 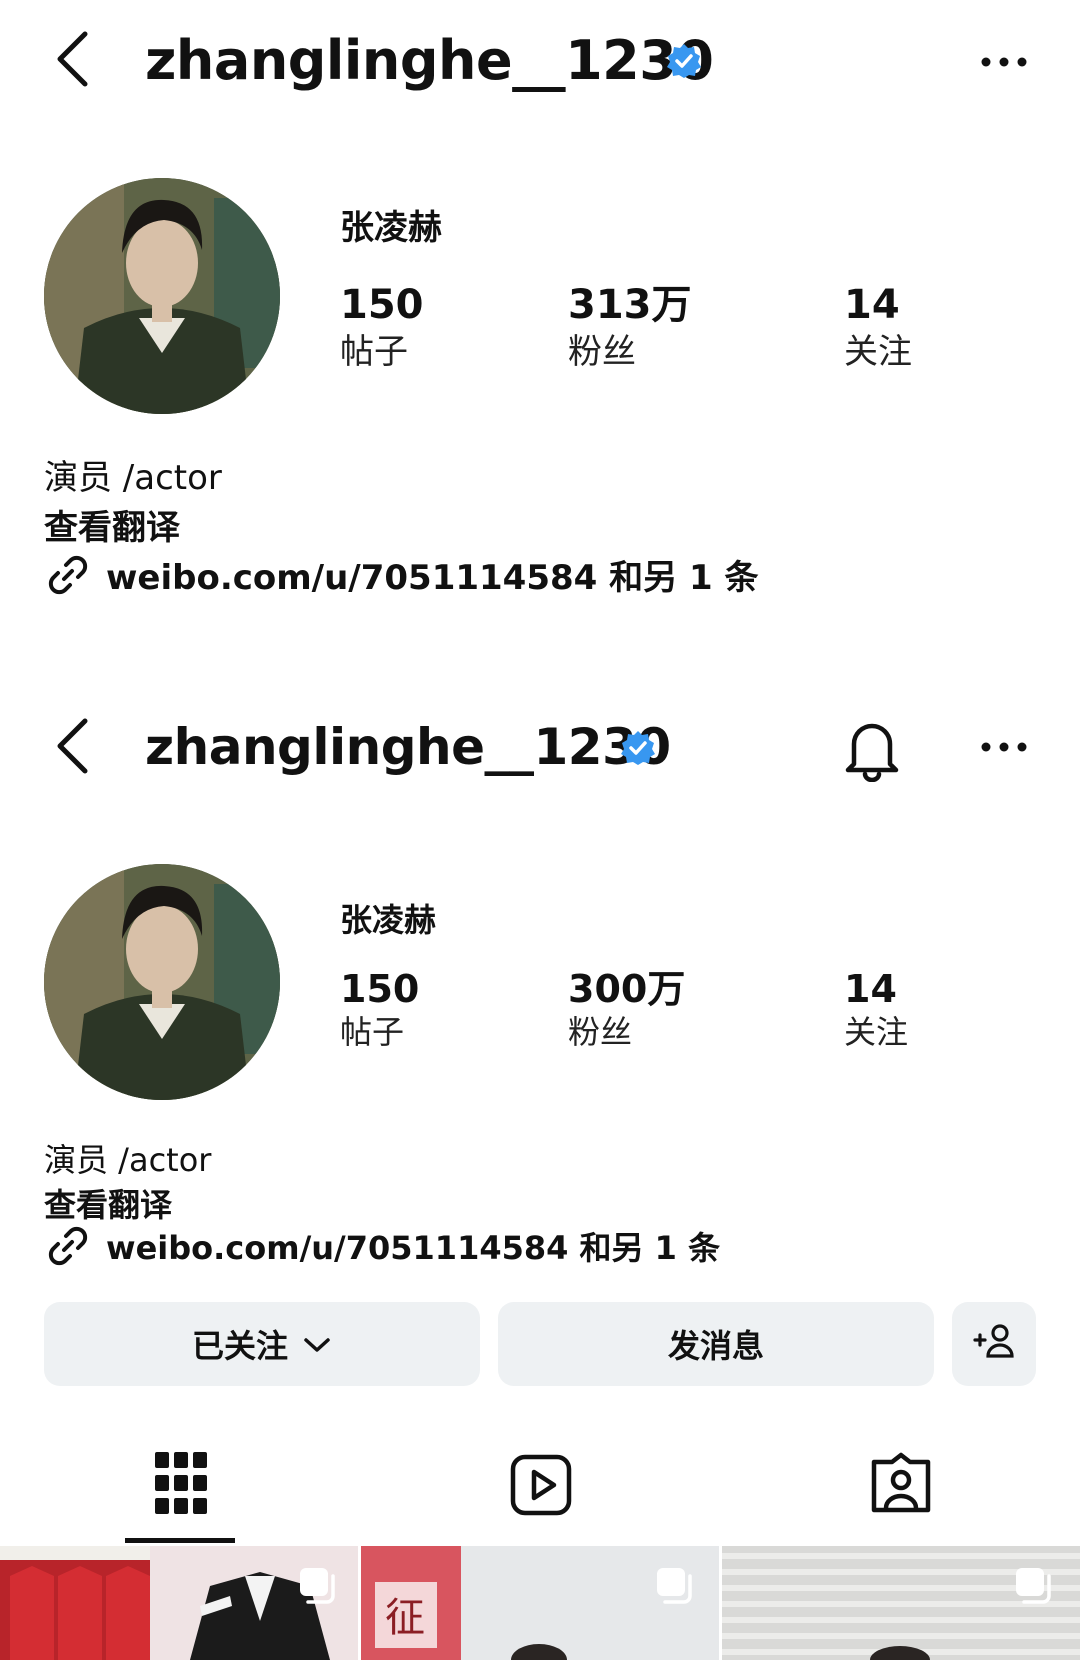 I want to click on stat-followers: 313万 粉丝, so click(x=630, y=327).